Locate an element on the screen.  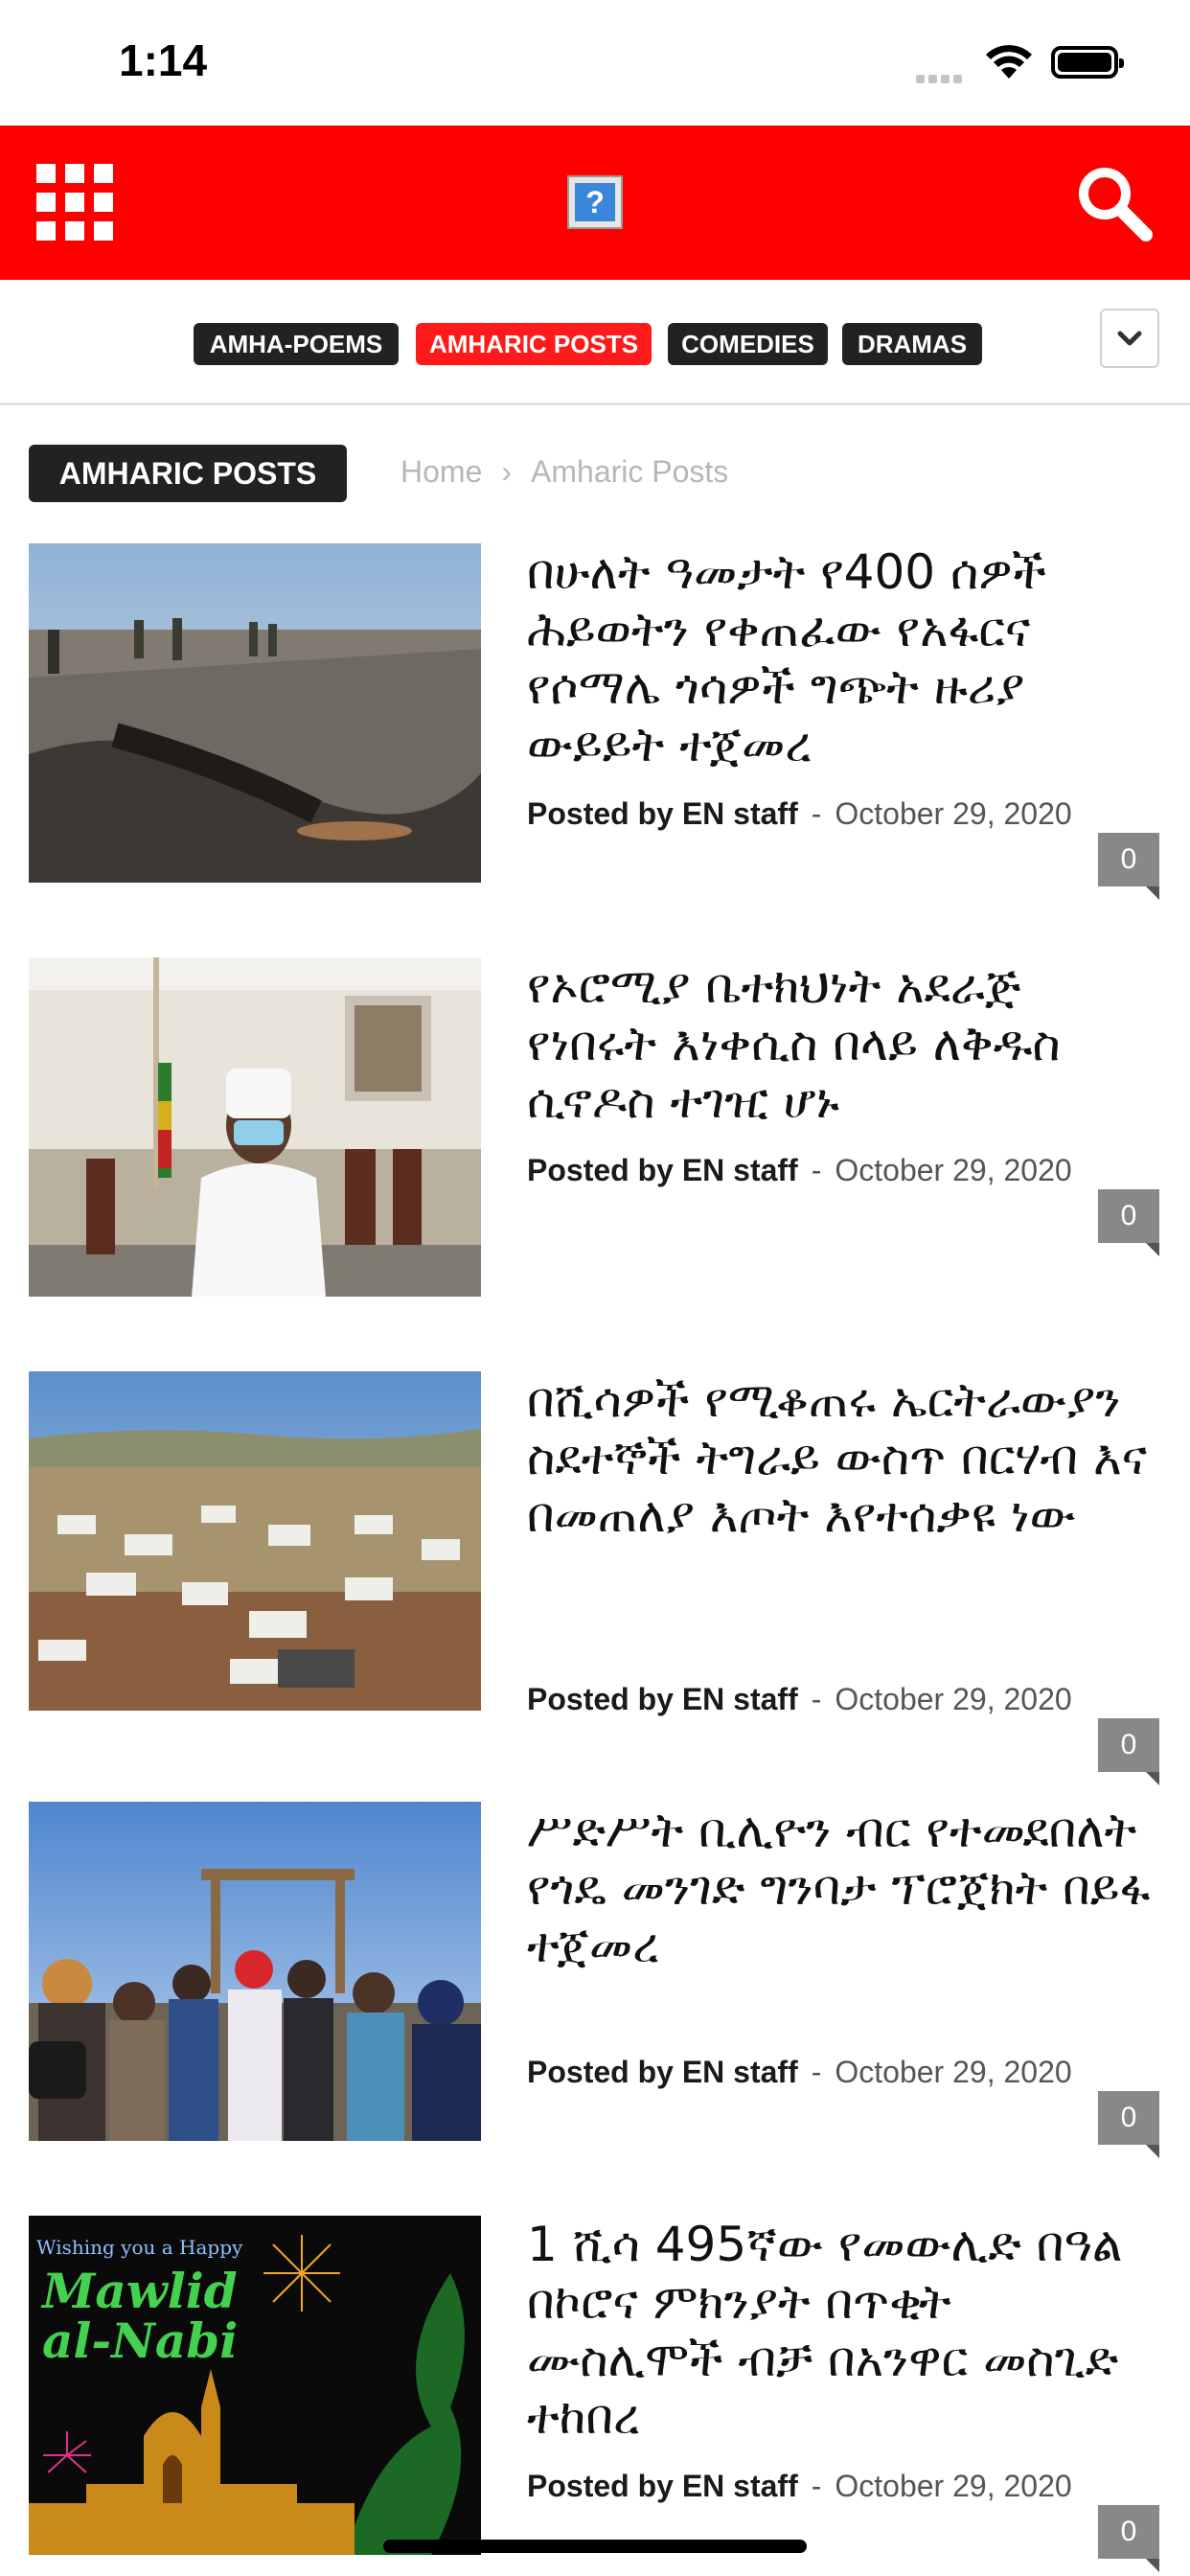
cellular-signal-icon is located at coordinates (941, 78).